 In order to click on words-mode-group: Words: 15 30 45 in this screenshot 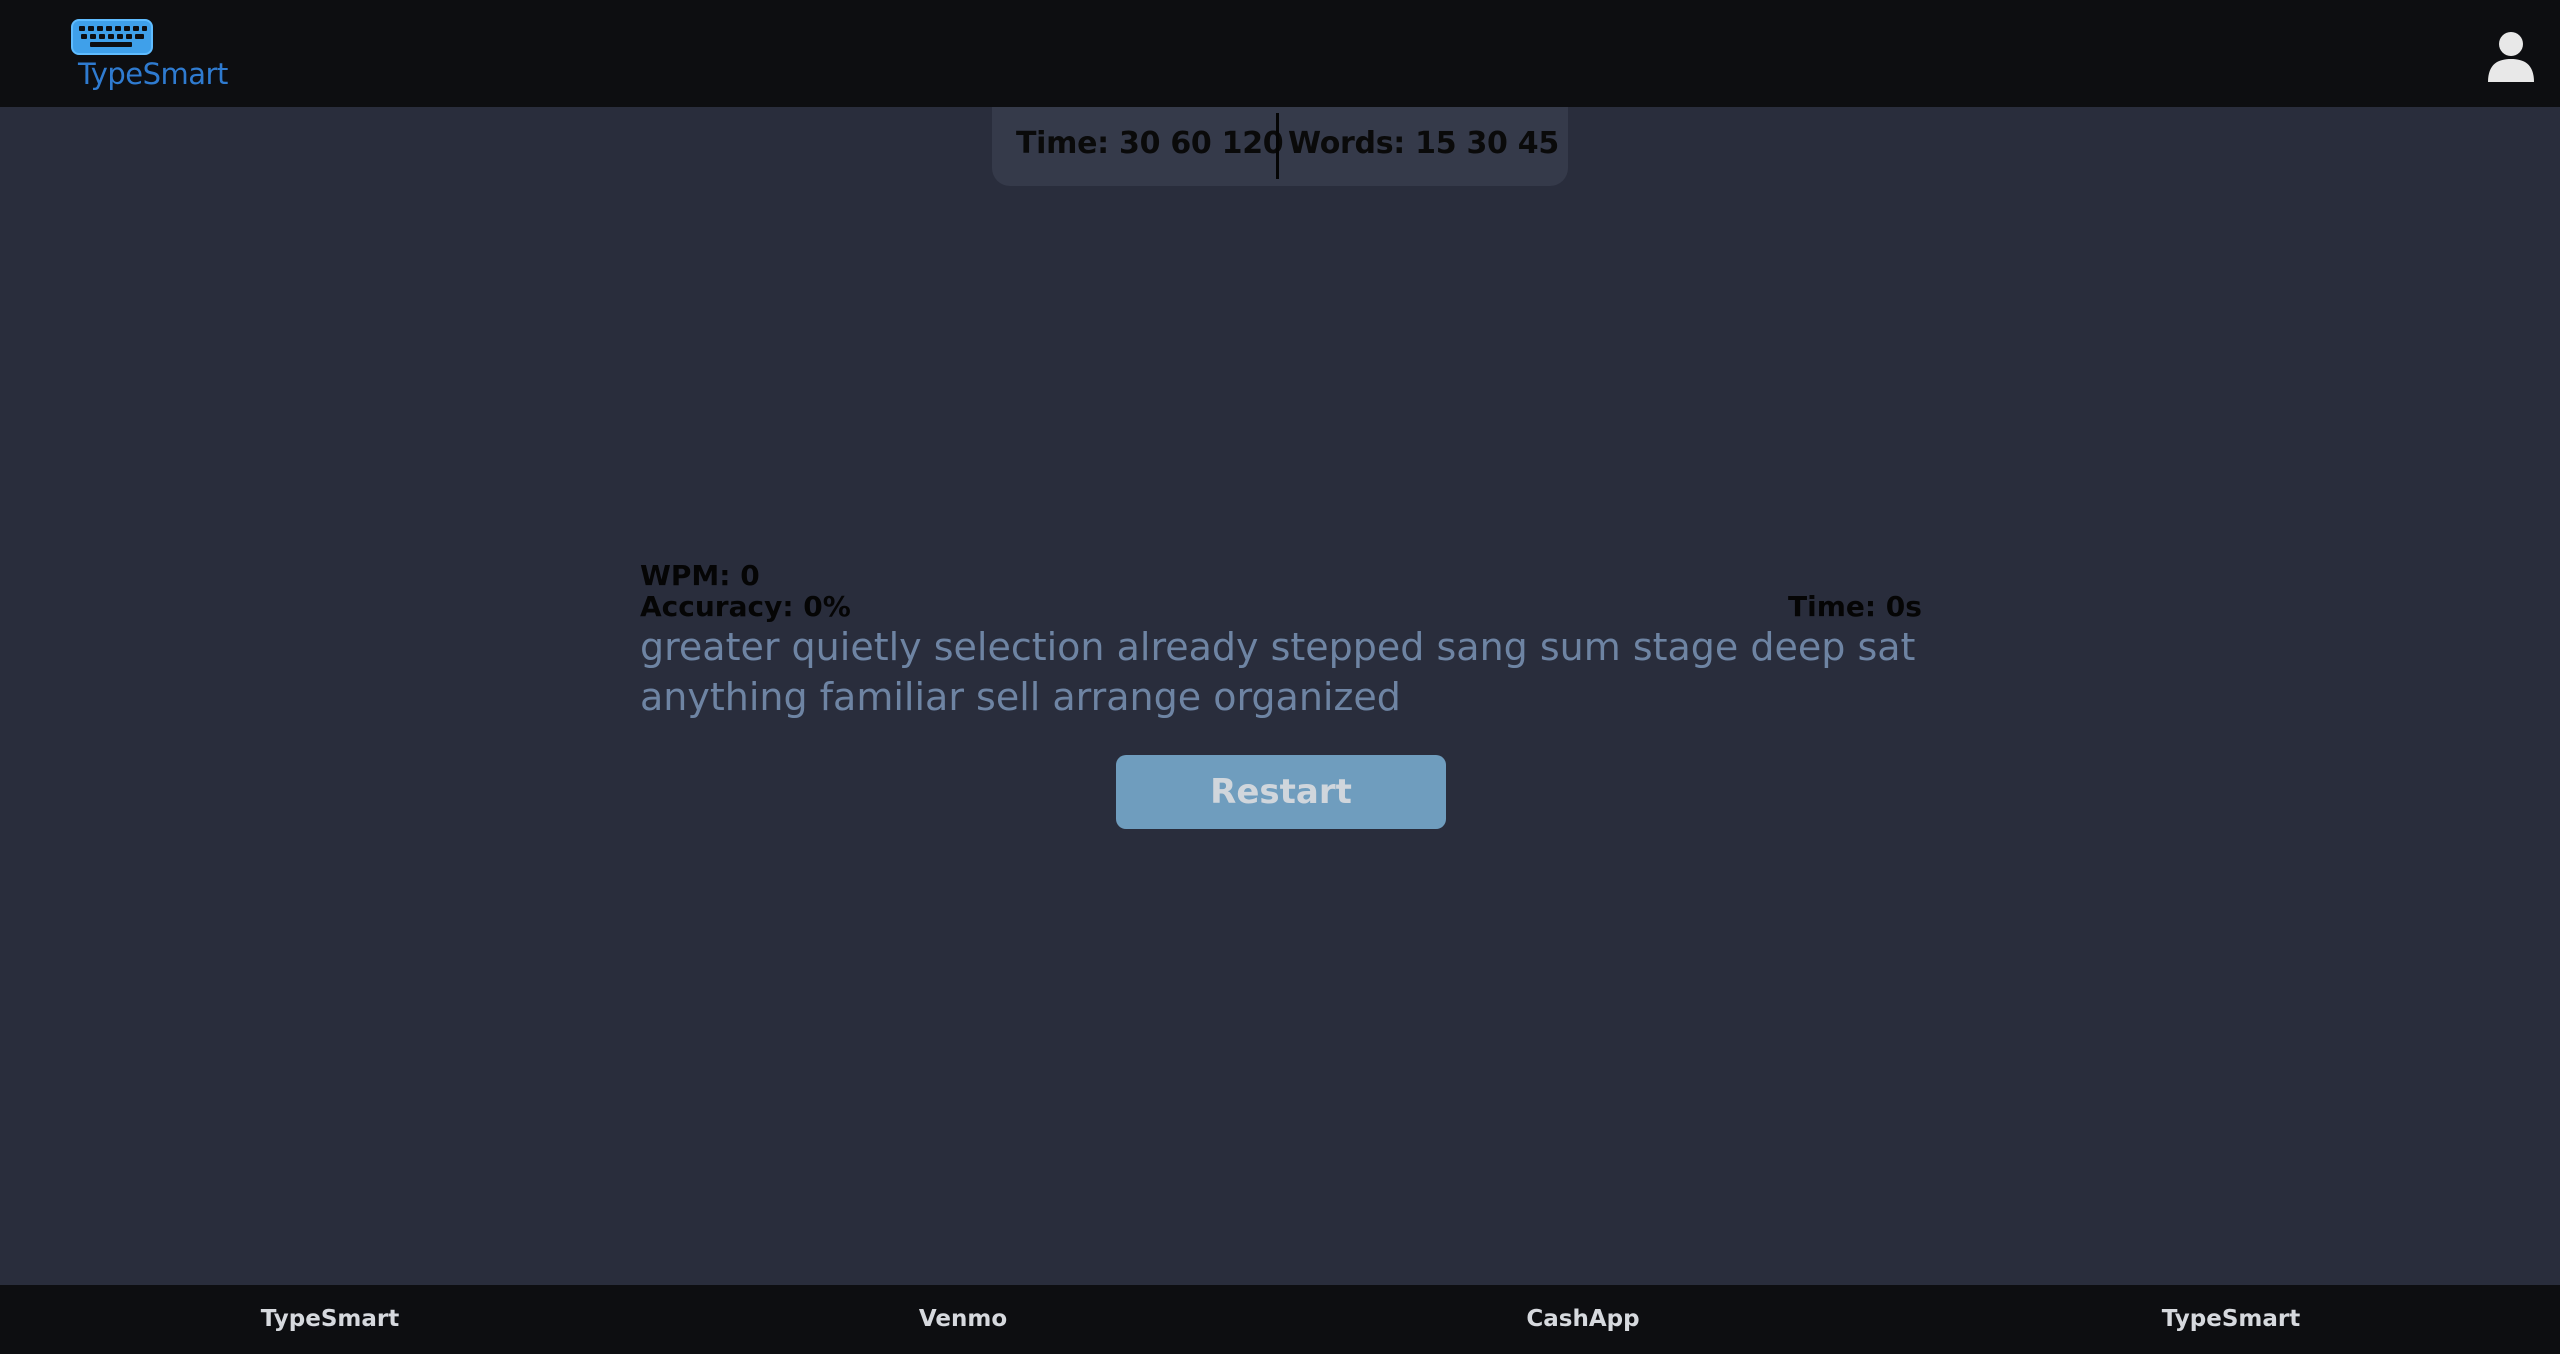, I will do `click(1423, 143)`.